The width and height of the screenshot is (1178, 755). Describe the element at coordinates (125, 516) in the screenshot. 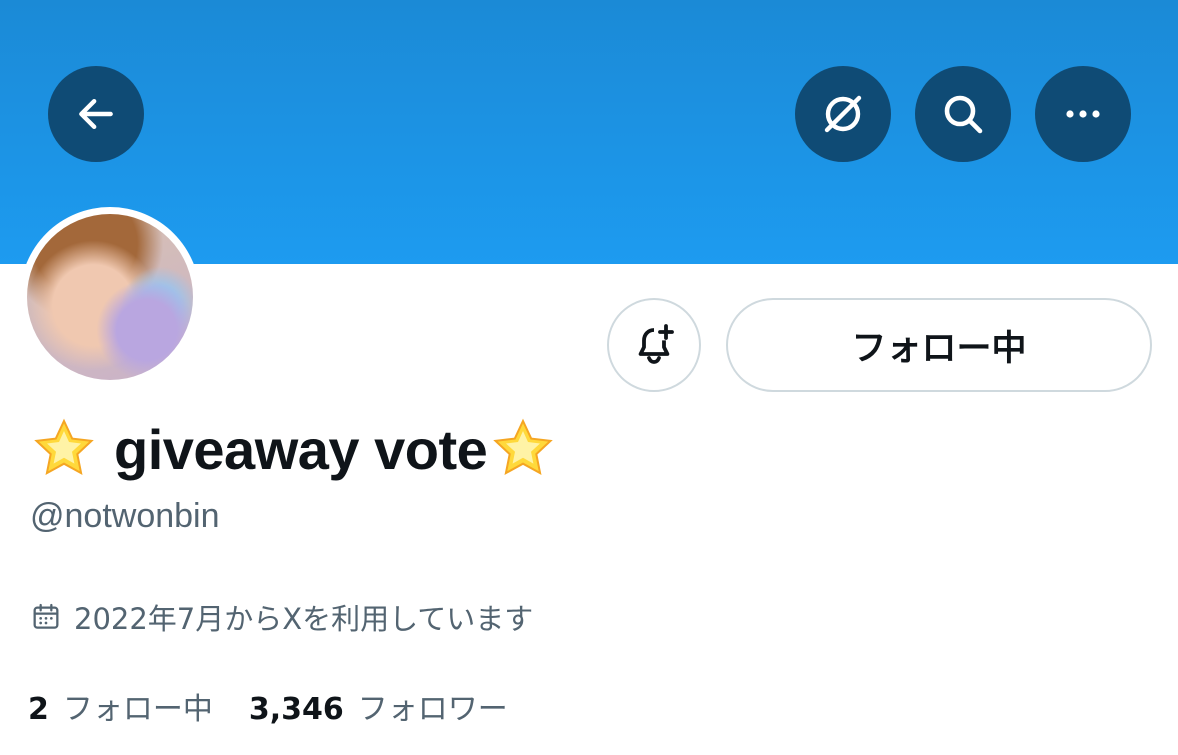

I see `user-handle: @notwonbin` at that location.